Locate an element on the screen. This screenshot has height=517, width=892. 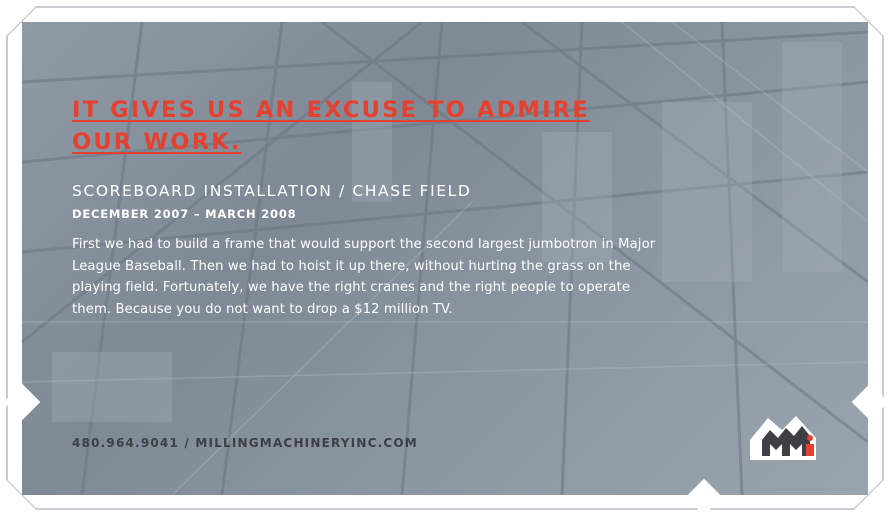
project-dates: DECEMBER 2007 – MARCH 2008 is located at coordinates (184, 214).